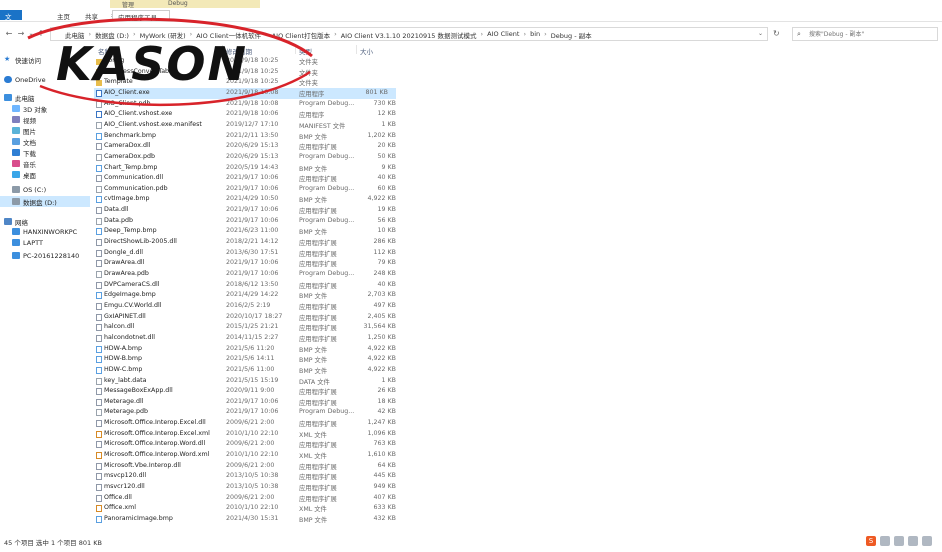 The image size is (942, 552). What do you see at coordinates (249, 168) in the screenshot?
I see `file-row: Chart_Temp.bmp 2020/5/19 14:43 BMP 文件 9 KB` at bounding box center [249, 168].